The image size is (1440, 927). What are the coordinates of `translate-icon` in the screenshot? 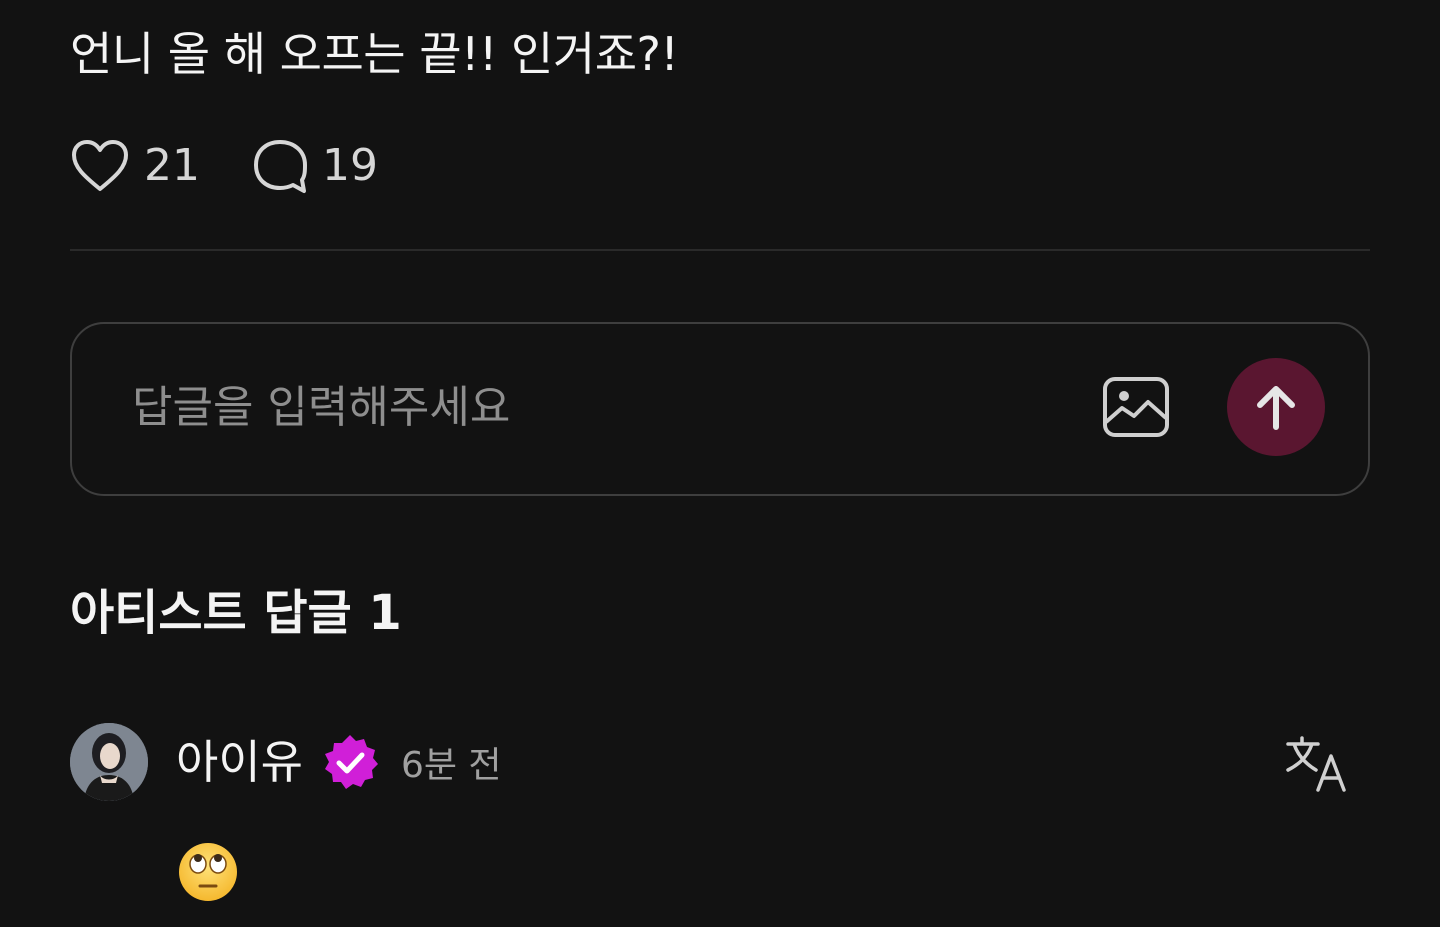 It's located at (1316, 764).